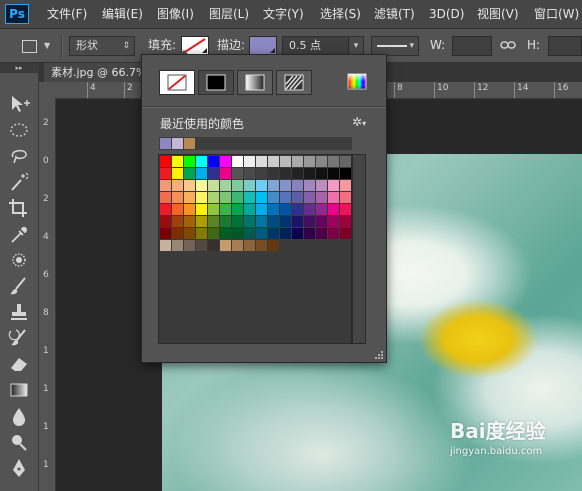 Image resolution: width=582 pixels, height=491 pixels. I want to click on menu-type: 文字(Y), so click(283, 14).